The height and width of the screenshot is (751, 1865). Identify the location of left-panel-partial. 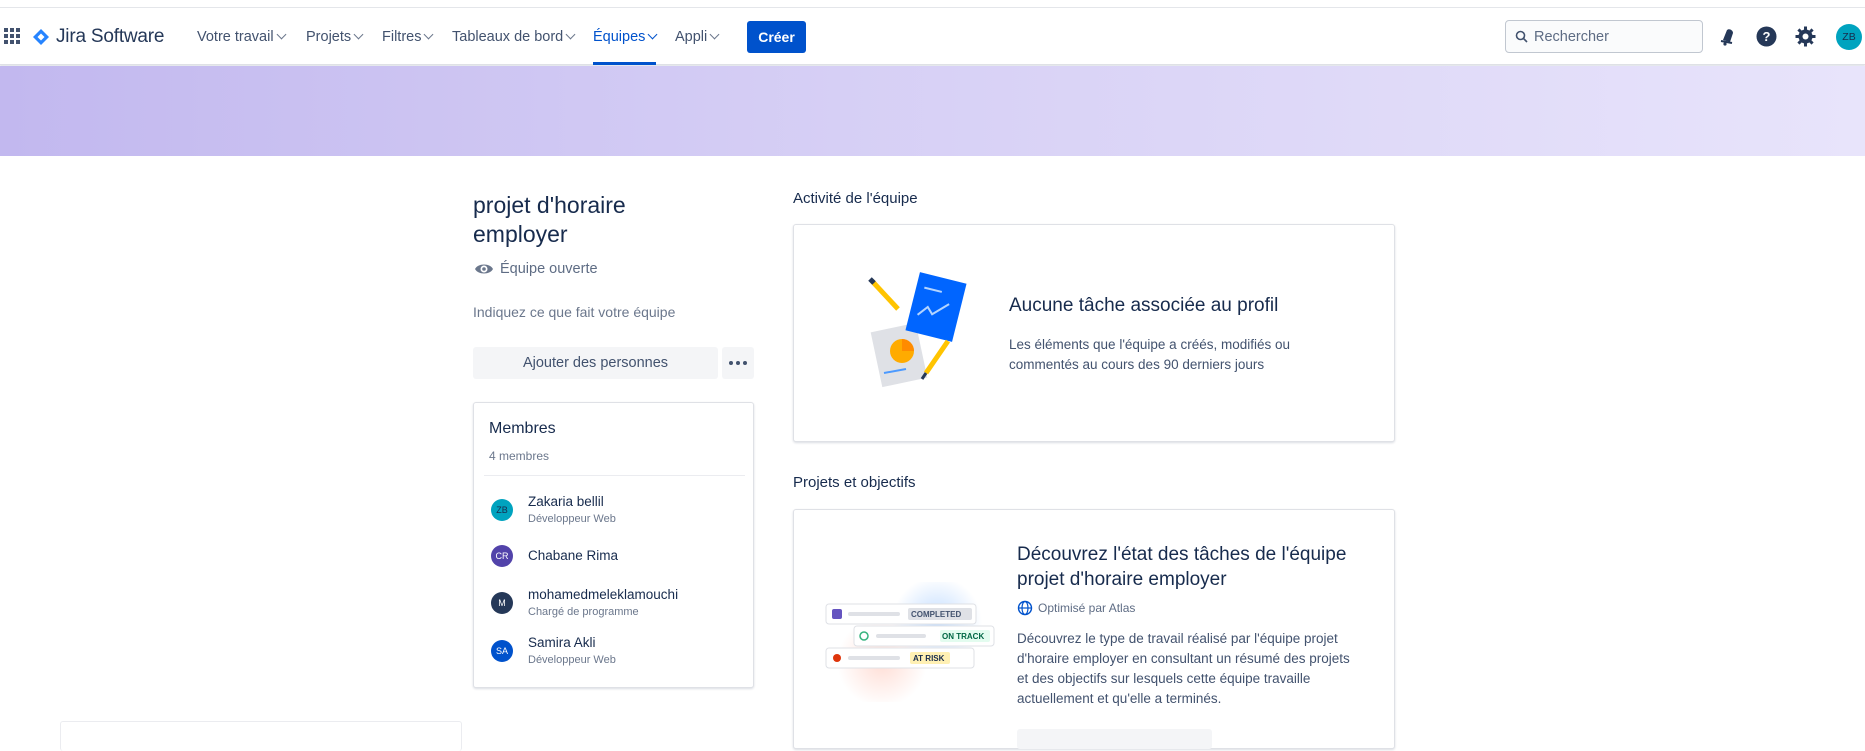
(261, 736).